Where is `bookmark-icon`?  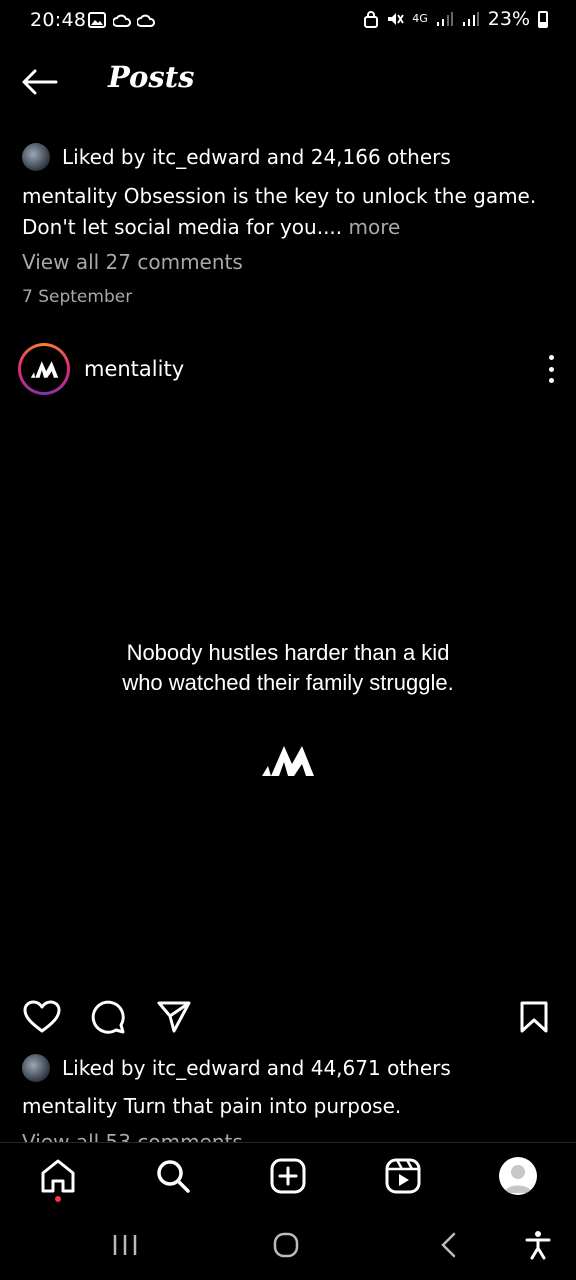
bookmark-icon is located at coordinates (534, 1017).